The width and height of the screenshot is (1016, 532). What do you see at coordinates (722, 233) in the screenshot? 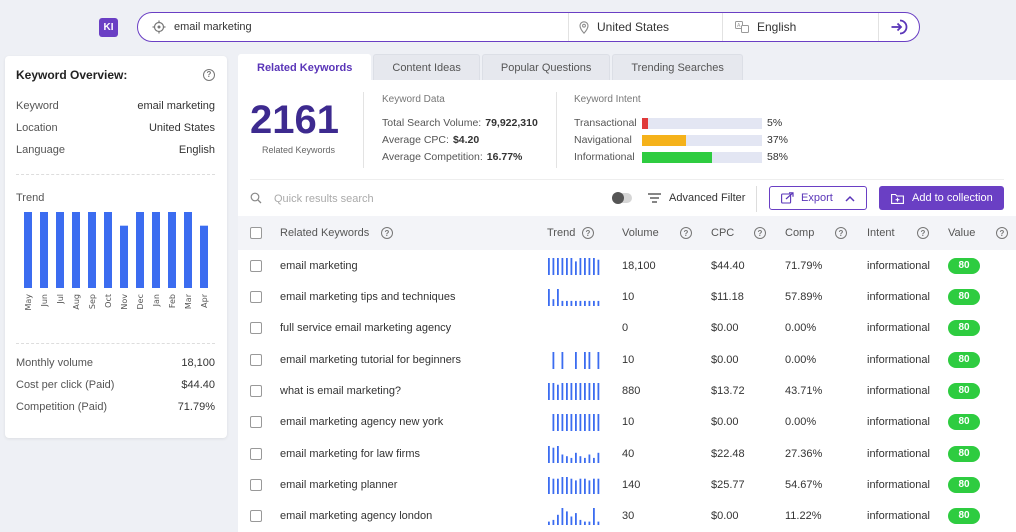
I see `header-cpc: CPC` at bounding box center [722, 233].